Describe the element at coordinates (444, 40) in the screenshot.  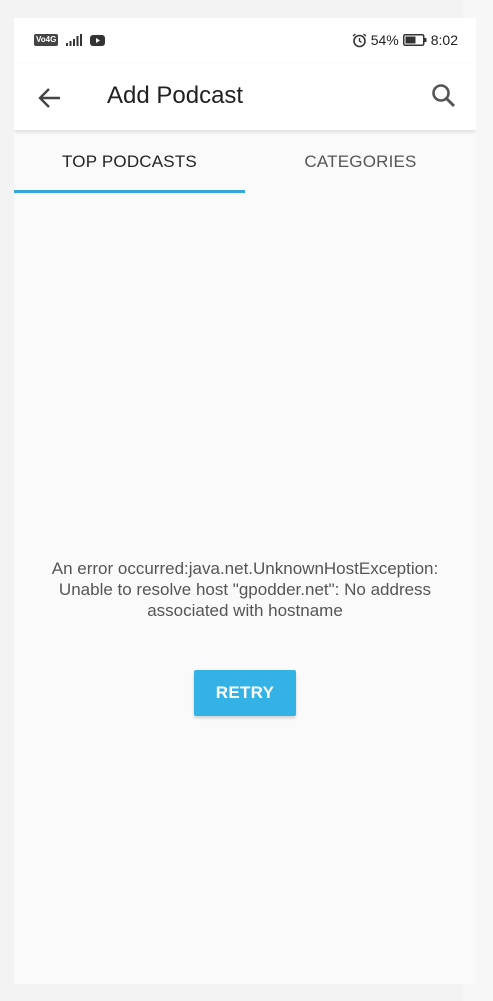
I see `status-time: 8:02` at that location.